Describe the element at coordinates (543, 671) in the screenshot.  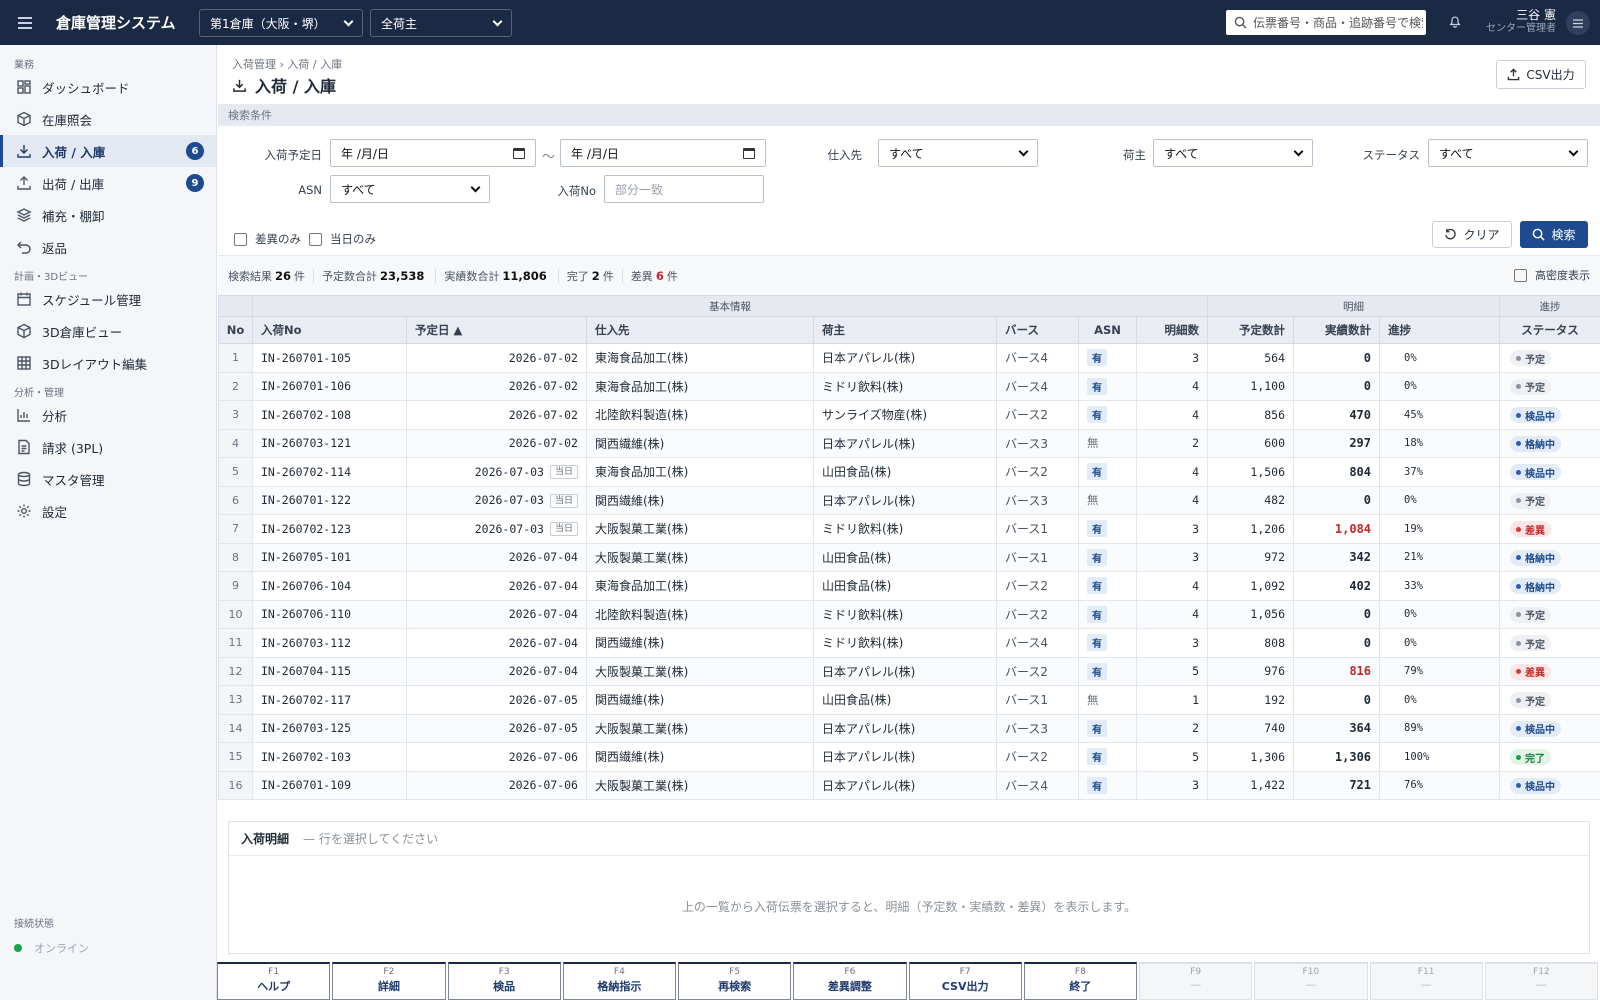
I see `date-value: 2026-07-04` at that location.